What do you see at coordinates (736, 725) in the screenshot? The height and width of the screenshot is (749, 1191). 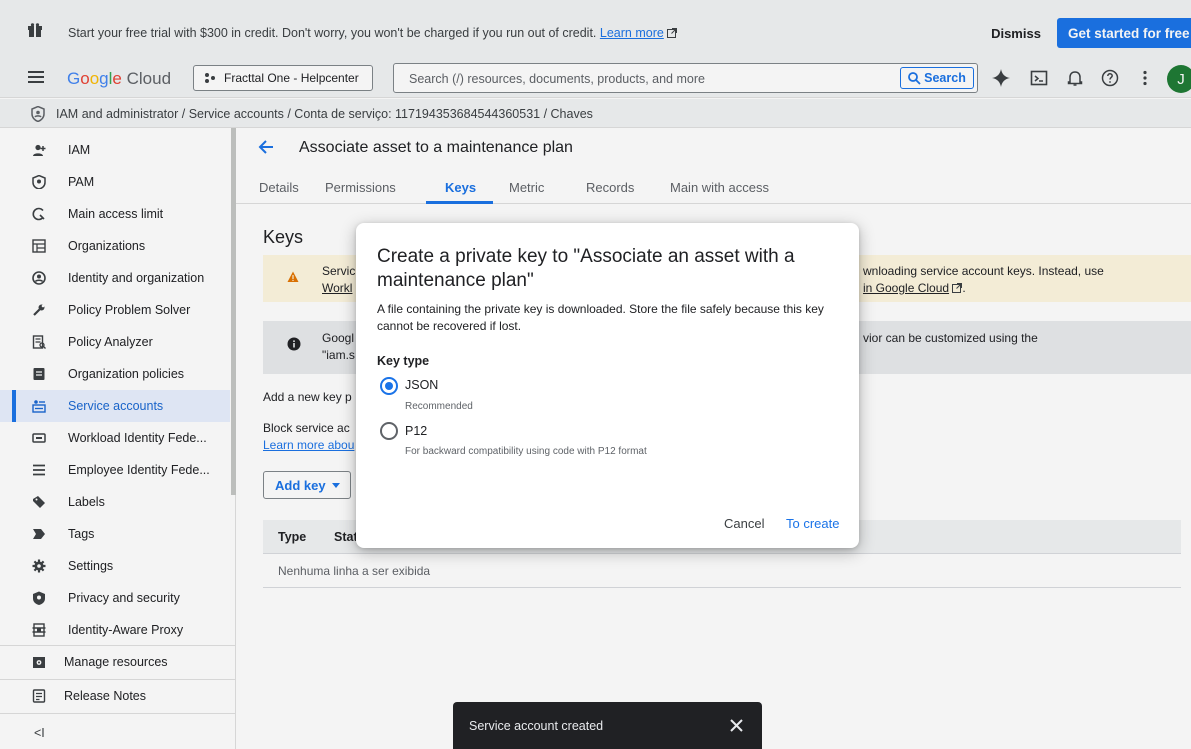 I see `close-icon` at bounding box center [736, 725].